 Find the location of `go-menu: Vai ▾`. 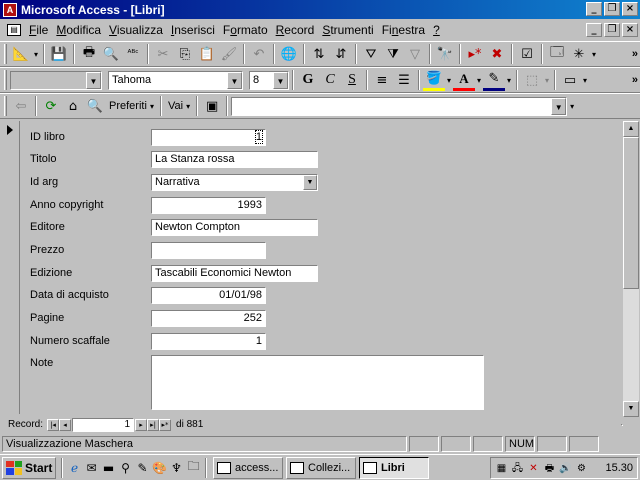

go-menu: Vai ▾ is located at coordinates (179, 106).